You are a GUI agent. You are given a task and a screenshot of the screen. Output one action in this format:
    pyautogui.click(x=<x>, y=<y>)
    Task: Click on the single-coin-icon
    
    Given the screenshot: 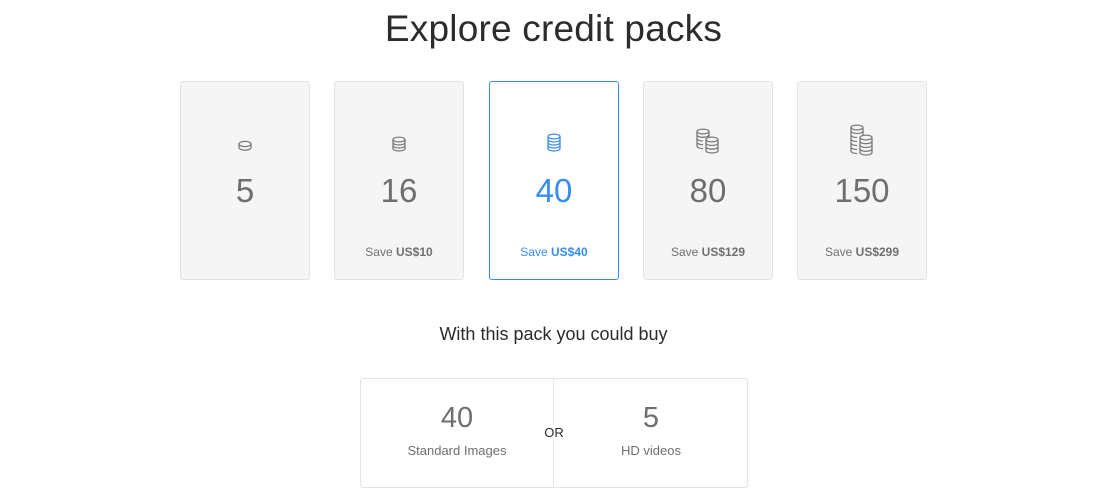 What is the action you would take?
    pyautogui.click(x=245, y=145)
    